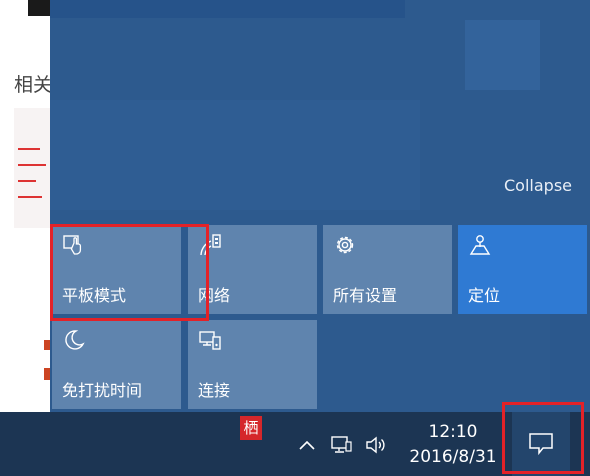  Describe the element at coordinates (75, 340) in the screenshot. I see `moon-icon` at that location.